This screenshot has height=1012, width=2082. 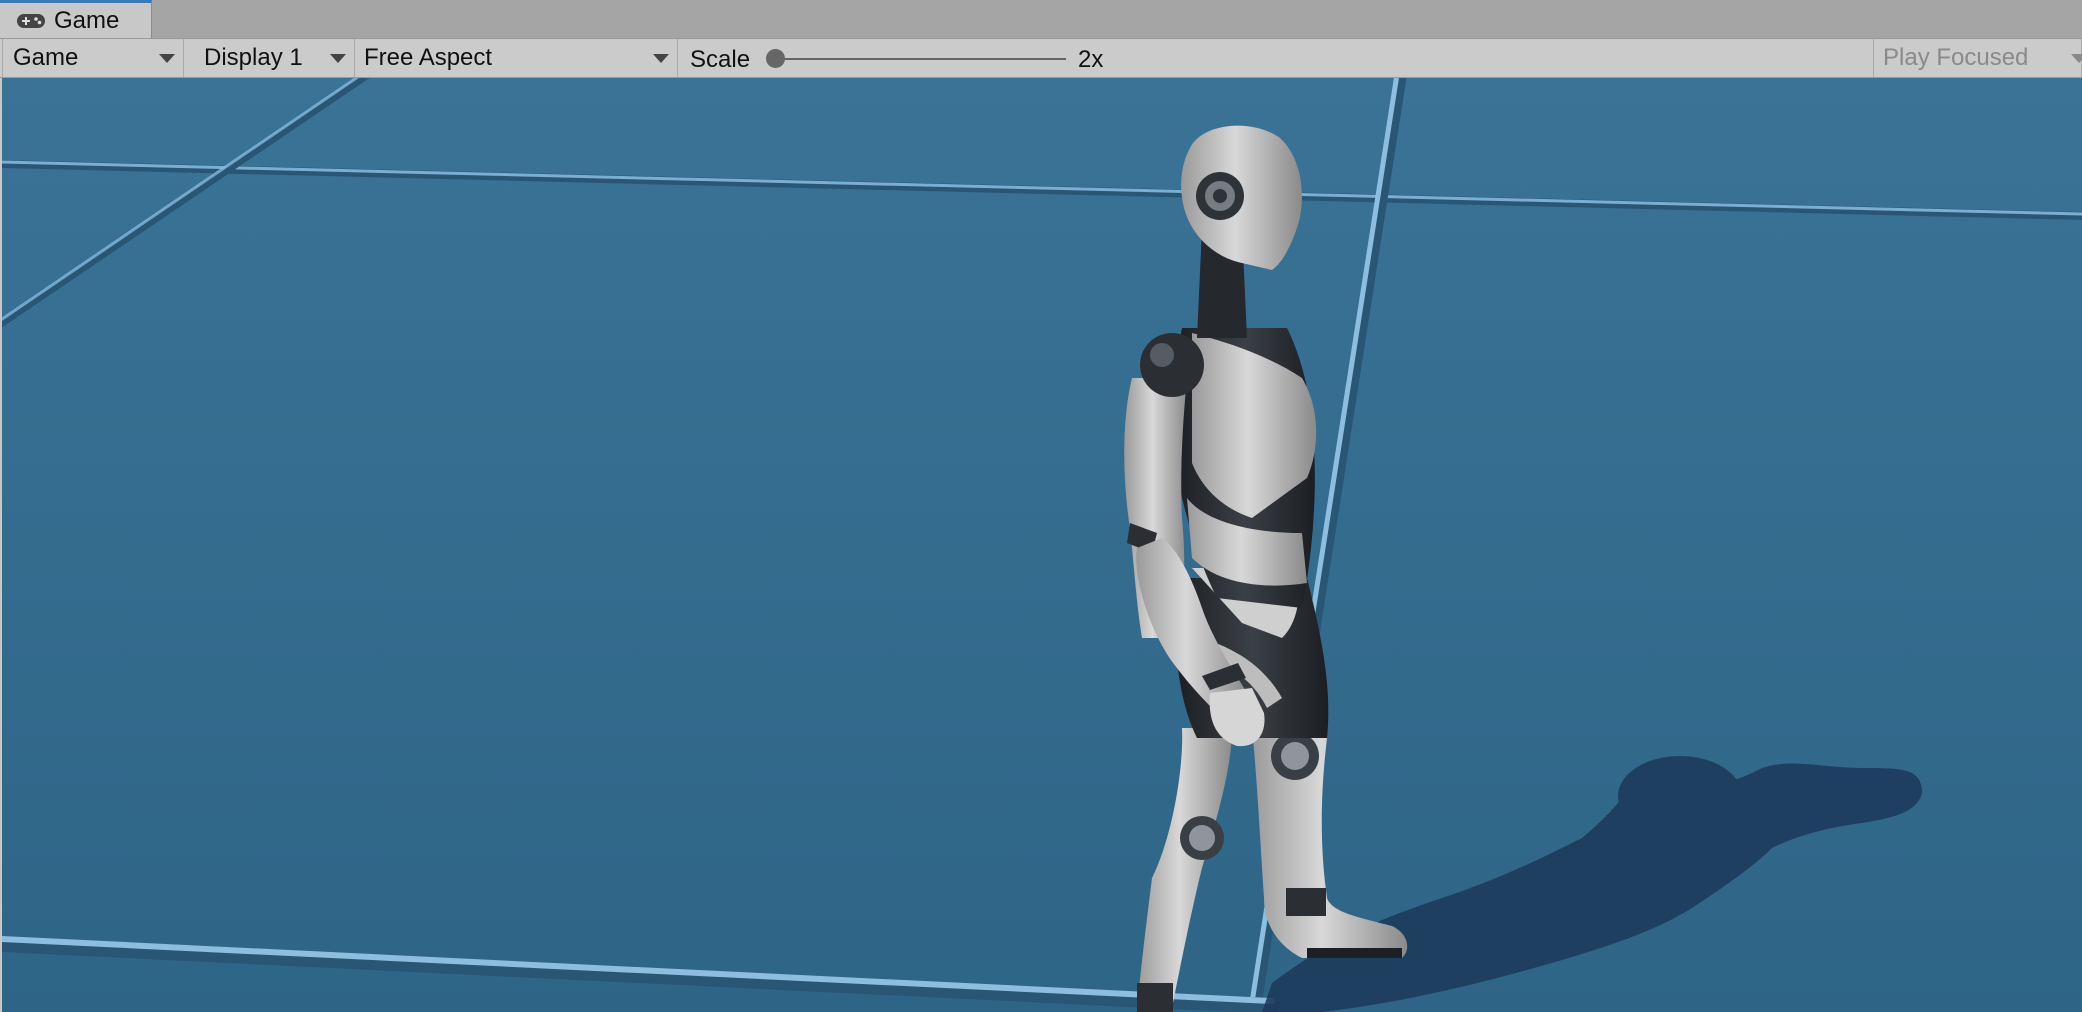 I want to click on scale-slider-thumb, so click(x=775, y=58).